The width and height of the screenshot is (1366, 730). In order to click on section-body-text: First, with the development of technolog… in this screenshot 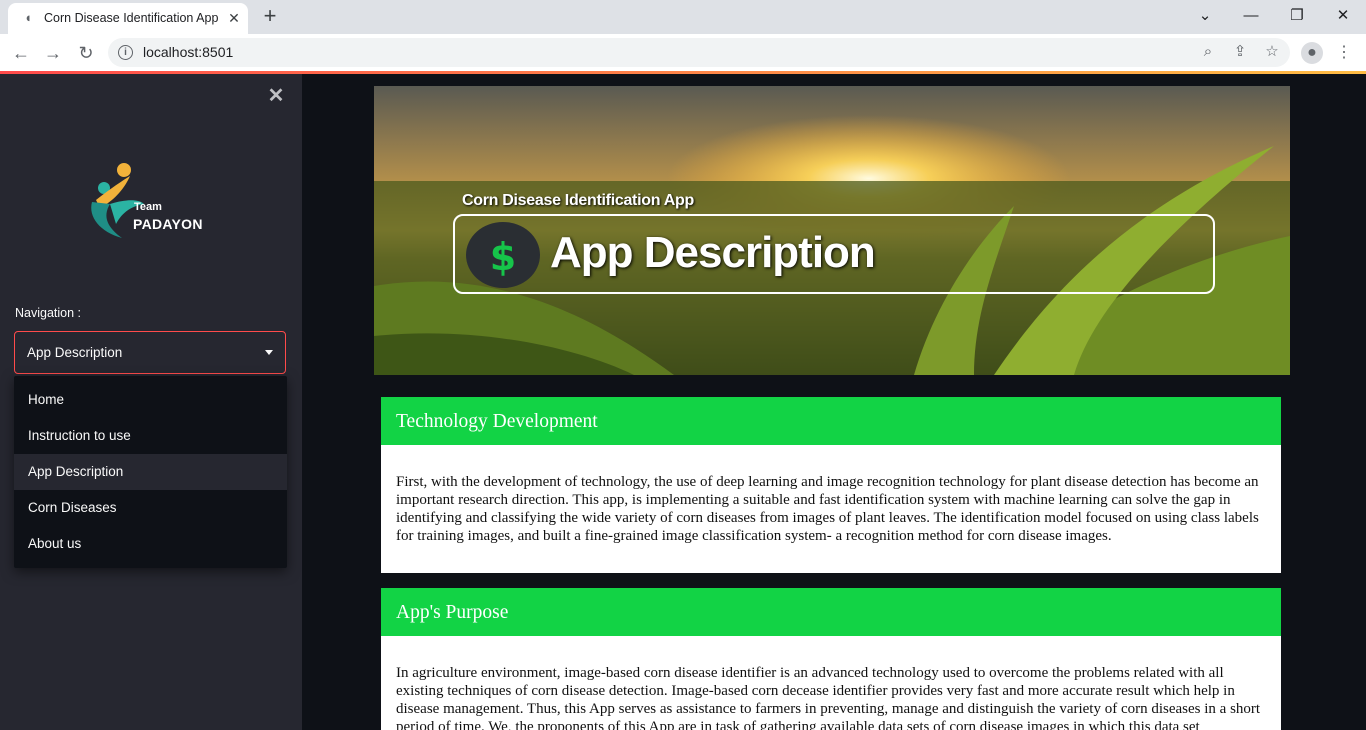, I will do `click(827, 509)`.